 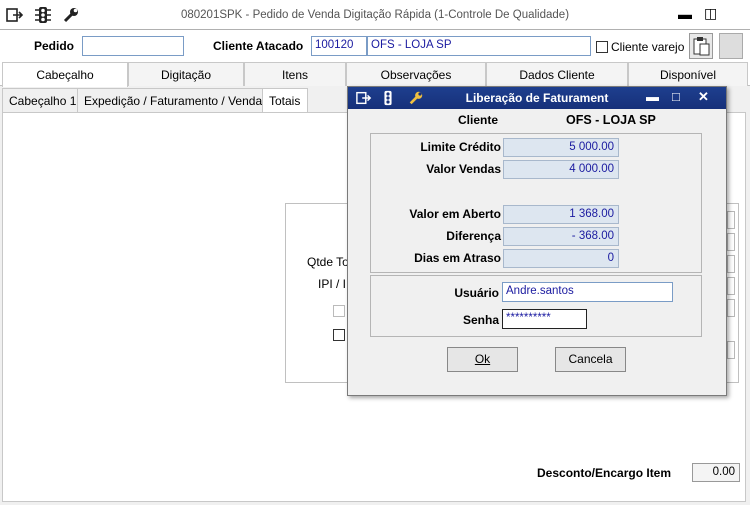 I want to click on cliente-name-input: OFS - LOJA SP, so click(x=479, y=46).